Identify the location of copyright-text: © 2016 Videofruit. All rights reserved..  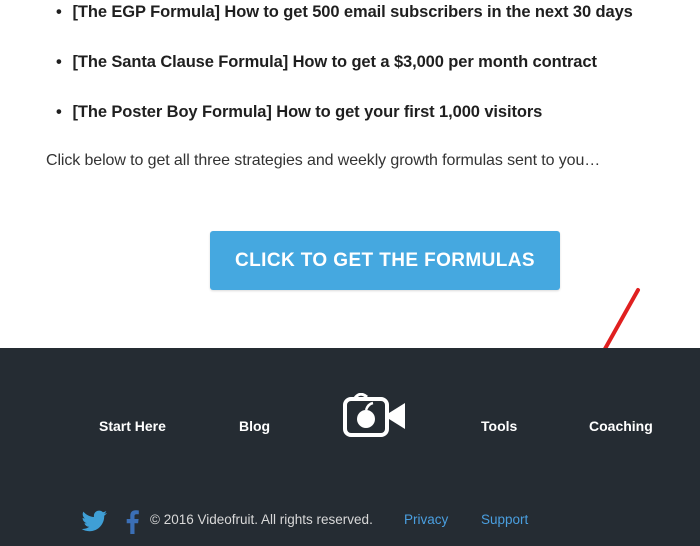
(261, 519).